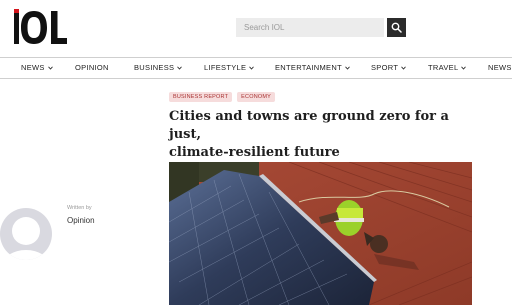 The image size is (512, 305). What do you see at coordinates (80, 240) in the screenshot?
I see `author-block: Written by Opinion` at bounding box center [80, 240].